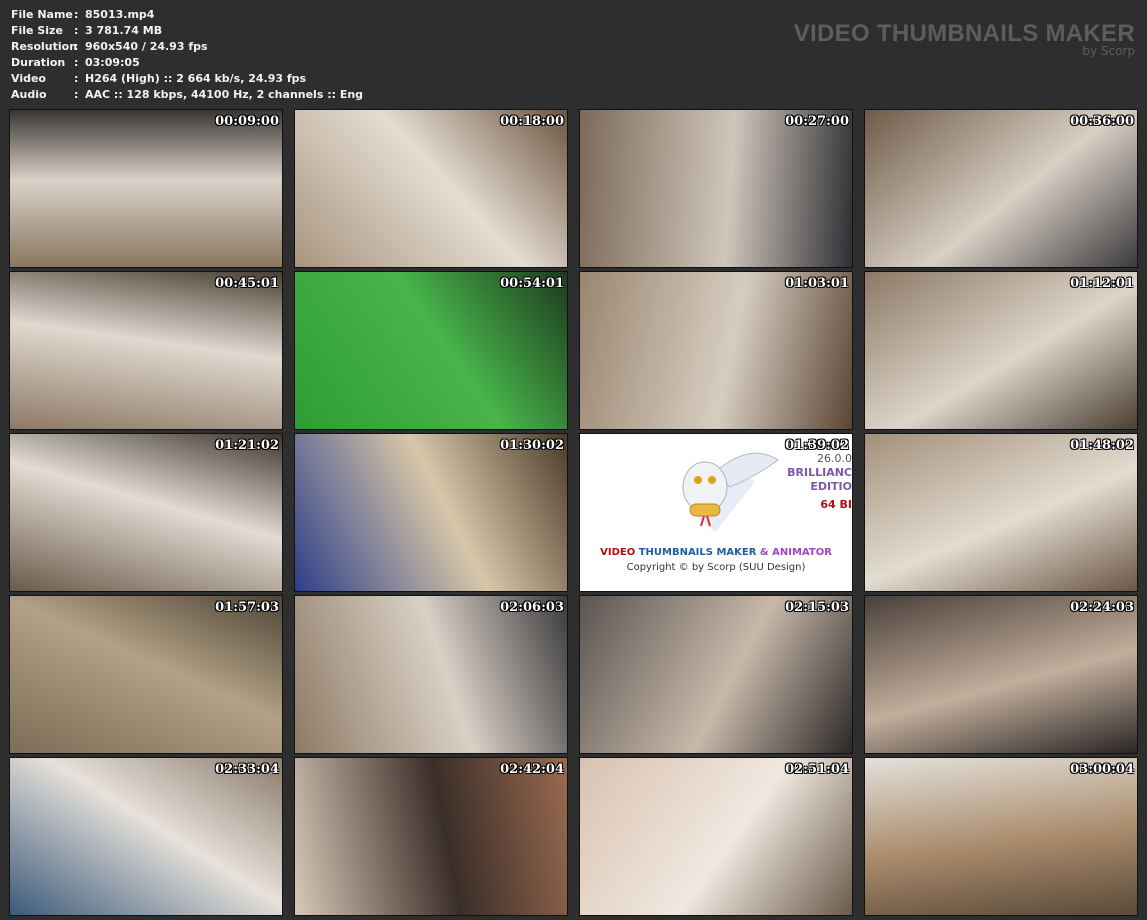 The width and height of the screenshot is (1147, 920). What do you see at coordinates (831, 486) in the screenshot?
I see `edition-line: EDITIO` at bounding box center [831, 486].